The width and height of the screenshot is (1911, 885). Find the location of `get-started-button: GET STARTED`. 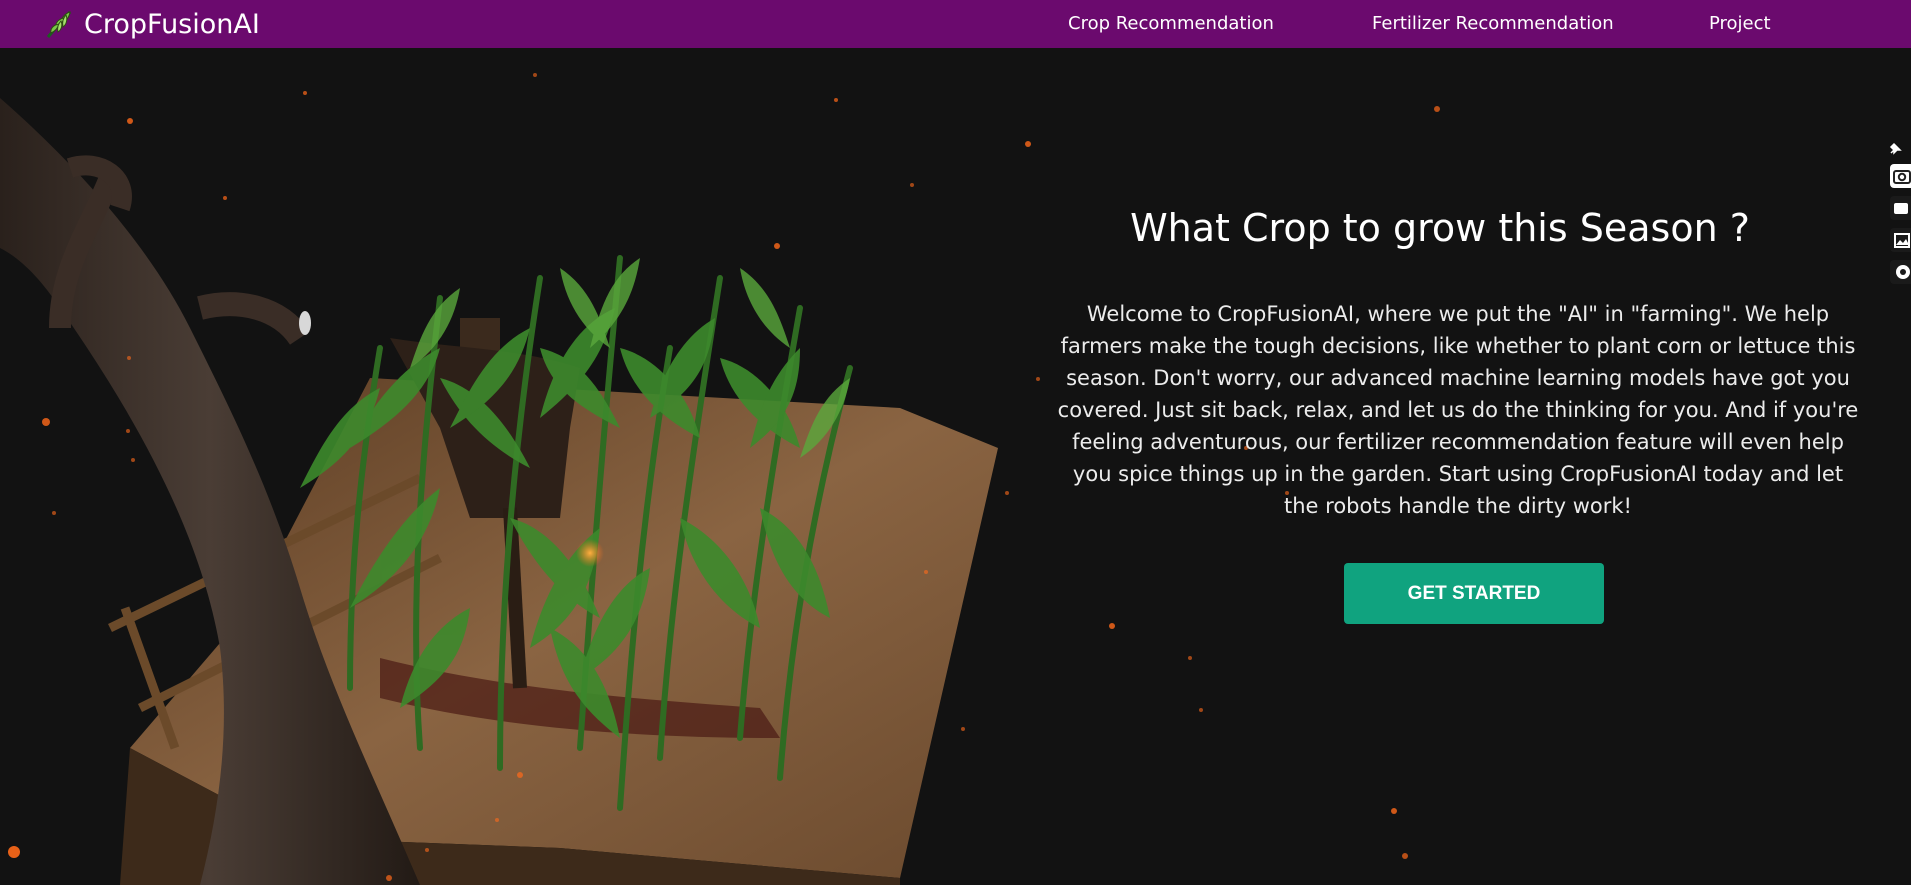

get-started-button: GET STARTED is located at coordinates (1474, 593).